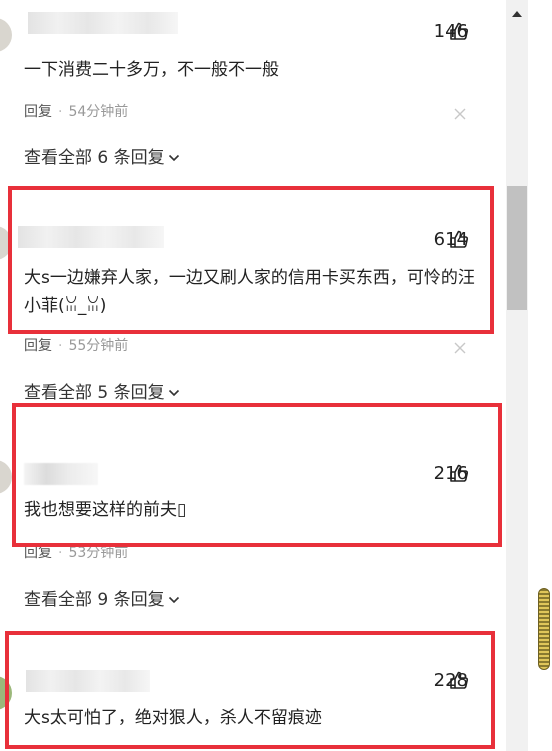 This screenshot has width=552, height=751. What do you see at coordinates (517, 375) in the screenshot?
I see `vertical-scrollbar` at bounding box center [517, 375].